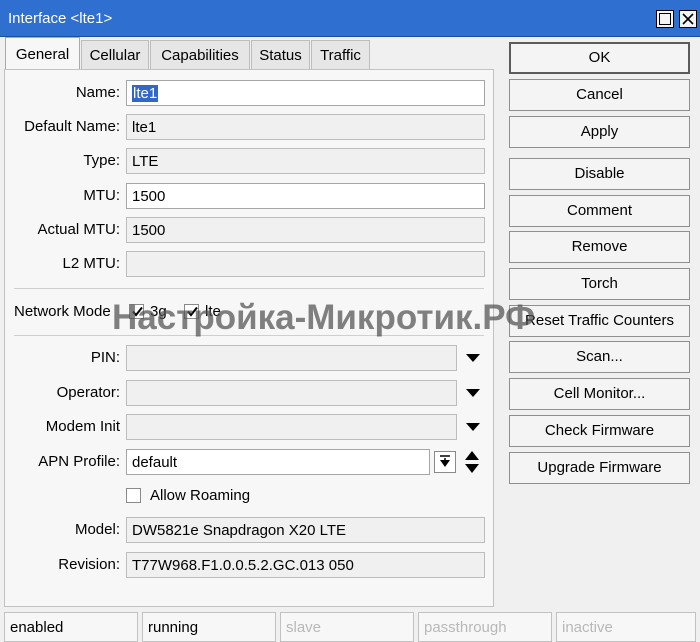 This screenshot has height=642, width=700. I want to click on default-name-label: Default Name:, so click(72, 126).